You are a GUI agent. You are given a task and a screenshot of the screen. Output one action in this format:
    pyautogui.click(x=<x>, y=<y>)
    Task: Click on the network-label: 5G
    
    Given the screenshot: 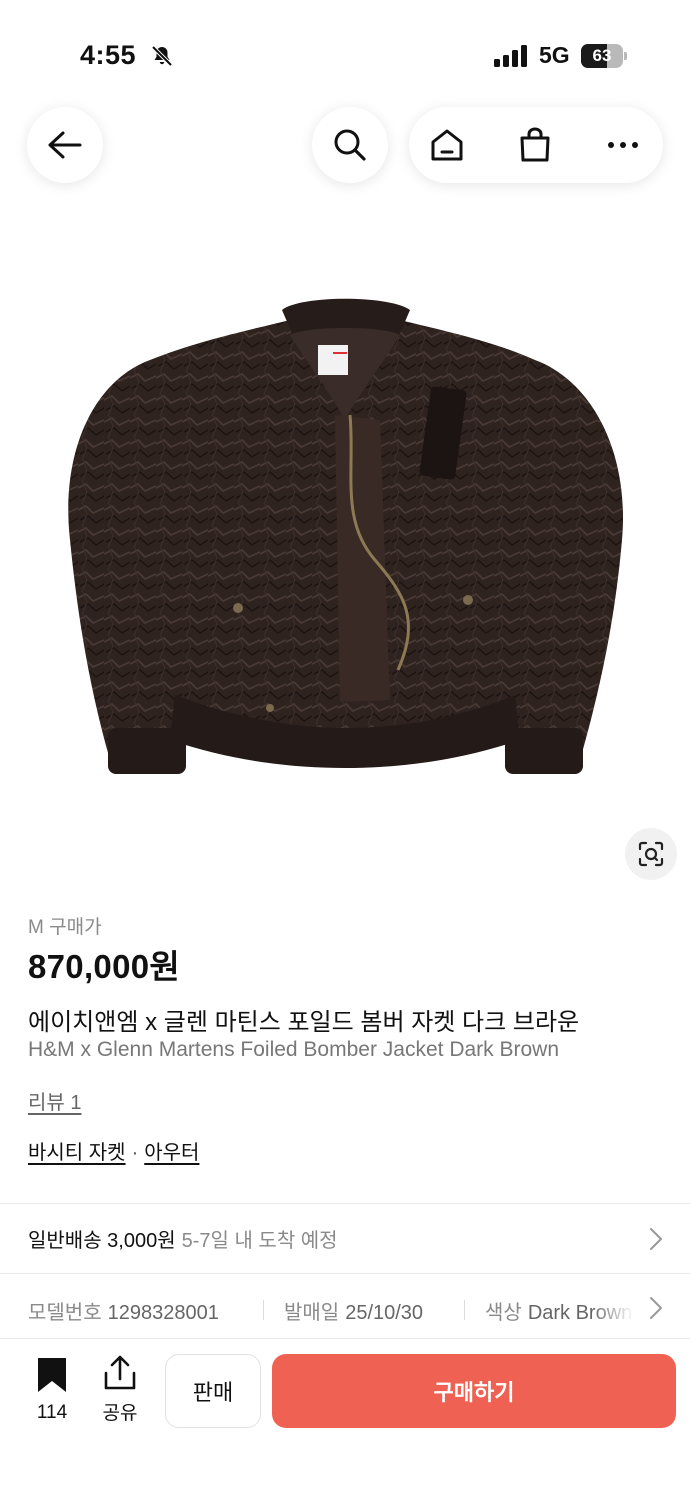 What is the action you would take?
    pyautogui.click(x=554, y=55)
    